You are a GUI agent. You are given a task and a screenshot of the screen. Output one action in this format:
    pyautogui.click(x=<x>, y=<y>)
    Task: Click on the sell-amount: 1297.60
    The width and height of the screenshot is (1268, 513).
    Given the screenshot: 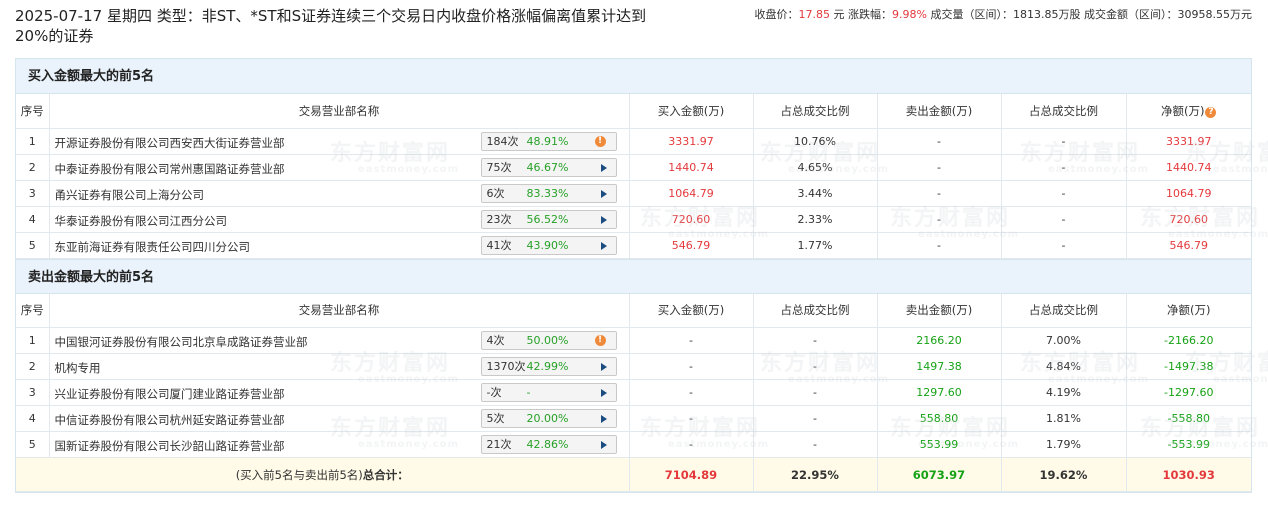 What is the action you would take?
    pyautogui.click(x=939, y=392)
    